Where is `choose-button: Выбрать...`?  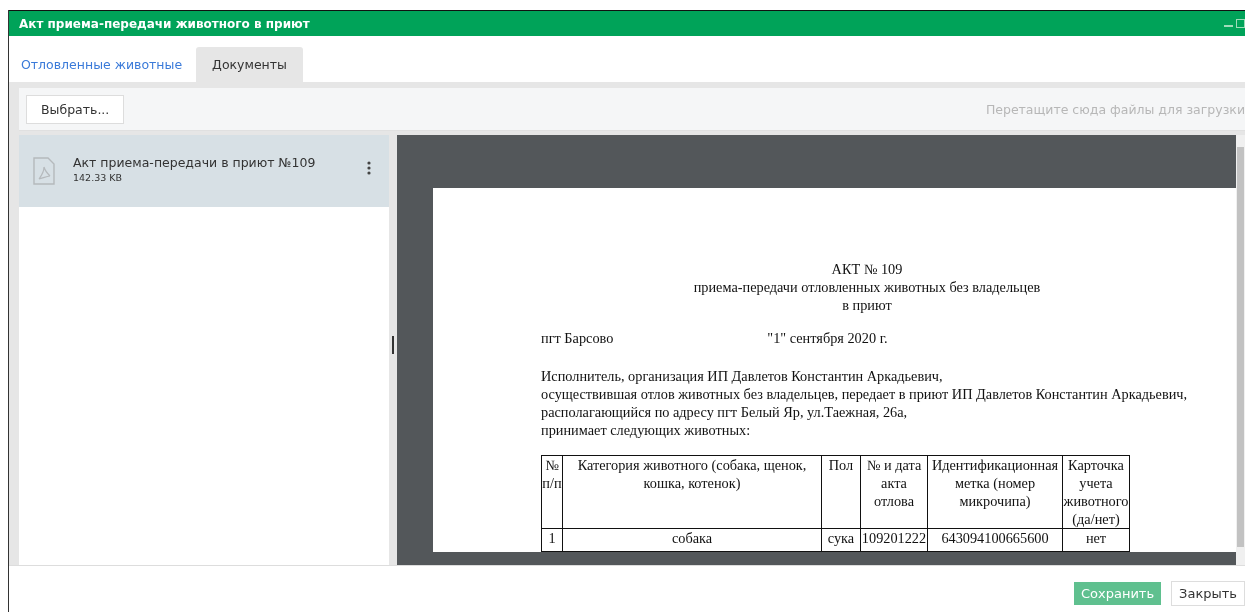 choose-button: Выбрать... is located at coordinates (75, 109).